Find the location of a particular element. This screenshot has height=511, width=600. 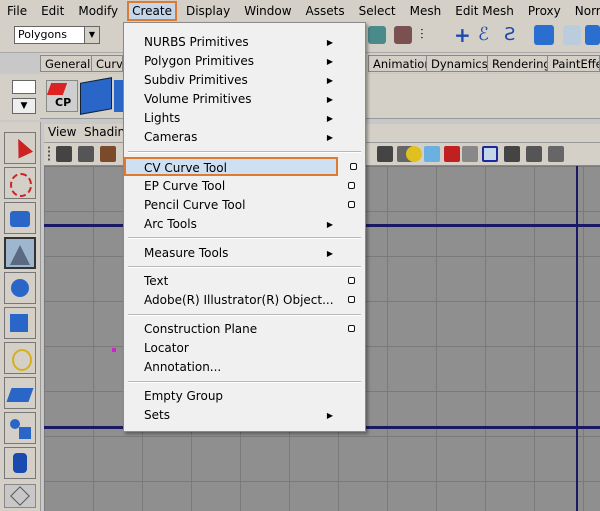

render-settings-icon is located at coordinates (592, 35).